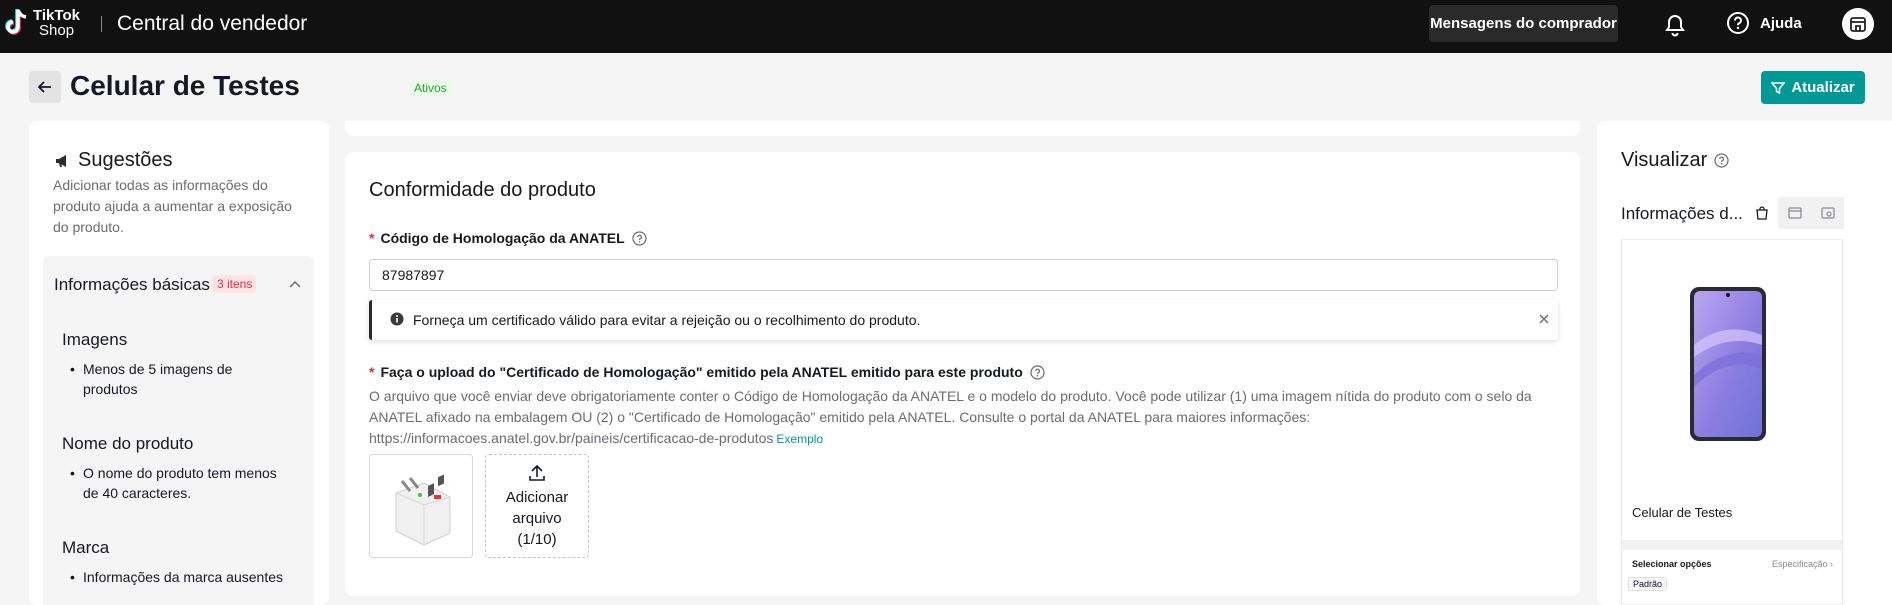 This screenshot has height=605, width=1892. I want to click on uploaded-certificate-thumbnail, so click(421, 506).